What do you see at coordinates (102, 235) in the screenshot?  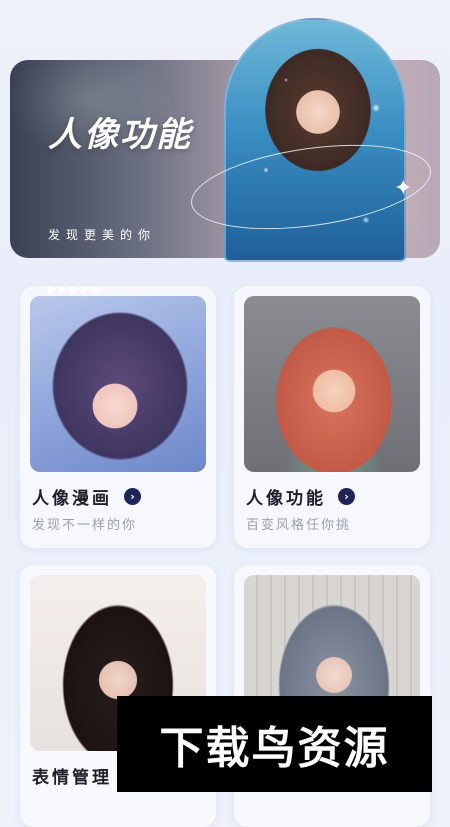 I see `banner-subtitle: 发现更美的你` at bounding box center [102, 235].